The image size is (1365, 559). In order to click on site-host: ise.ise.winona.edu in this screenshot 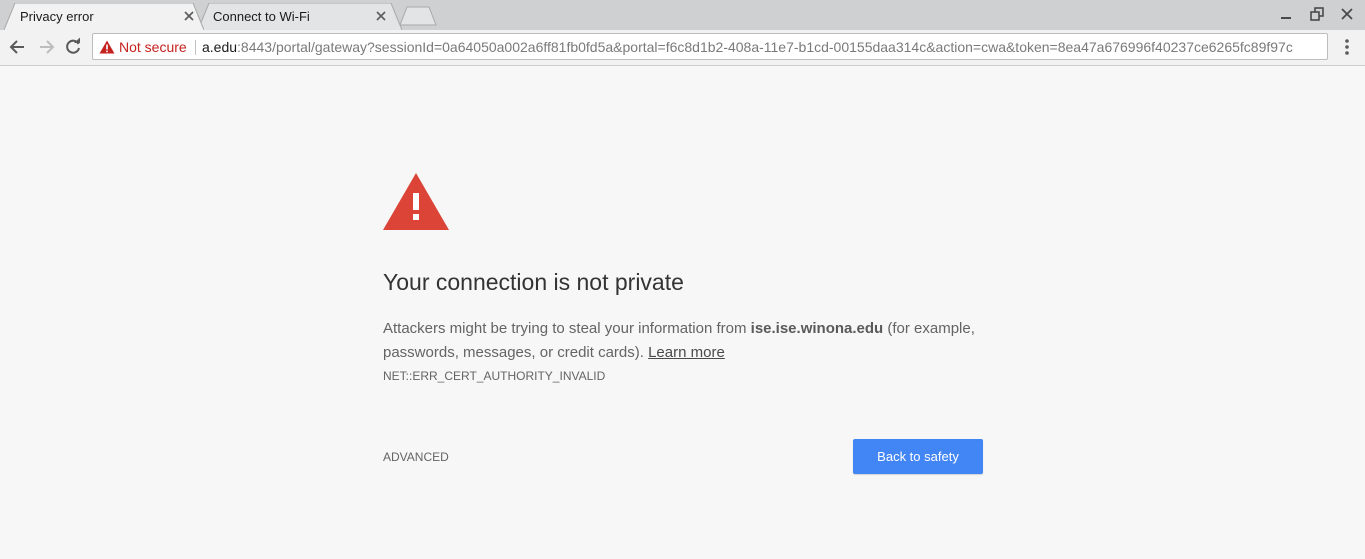, I will do `click(817, 328)`.